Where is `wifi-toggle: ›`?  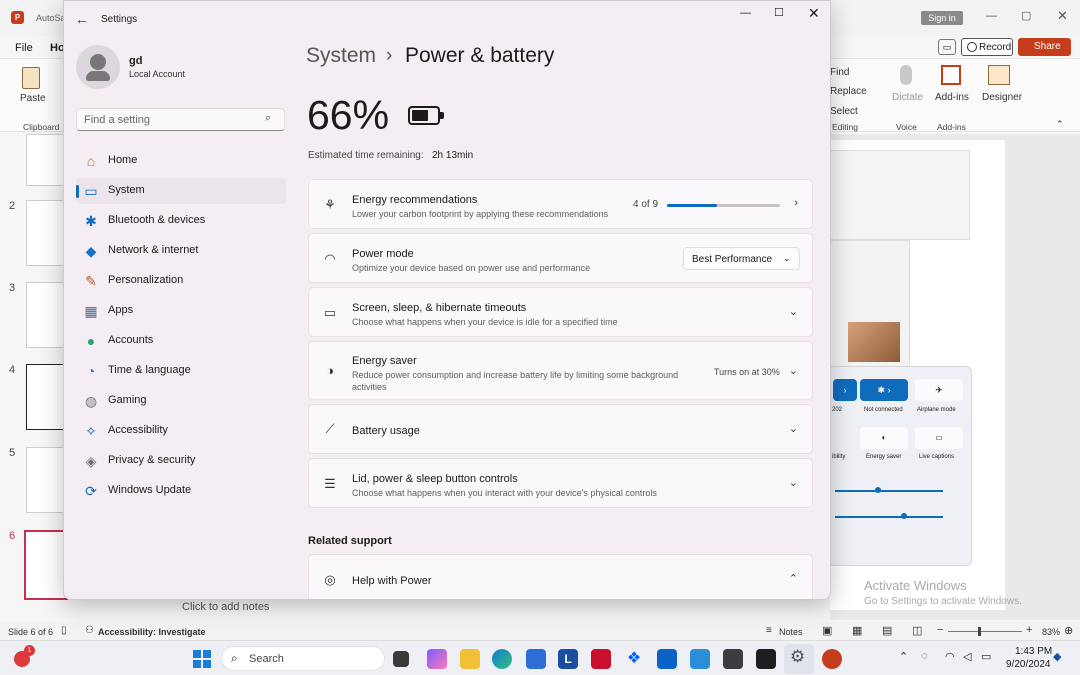 wifi-toggle: › is located at coordinates (845, 390).